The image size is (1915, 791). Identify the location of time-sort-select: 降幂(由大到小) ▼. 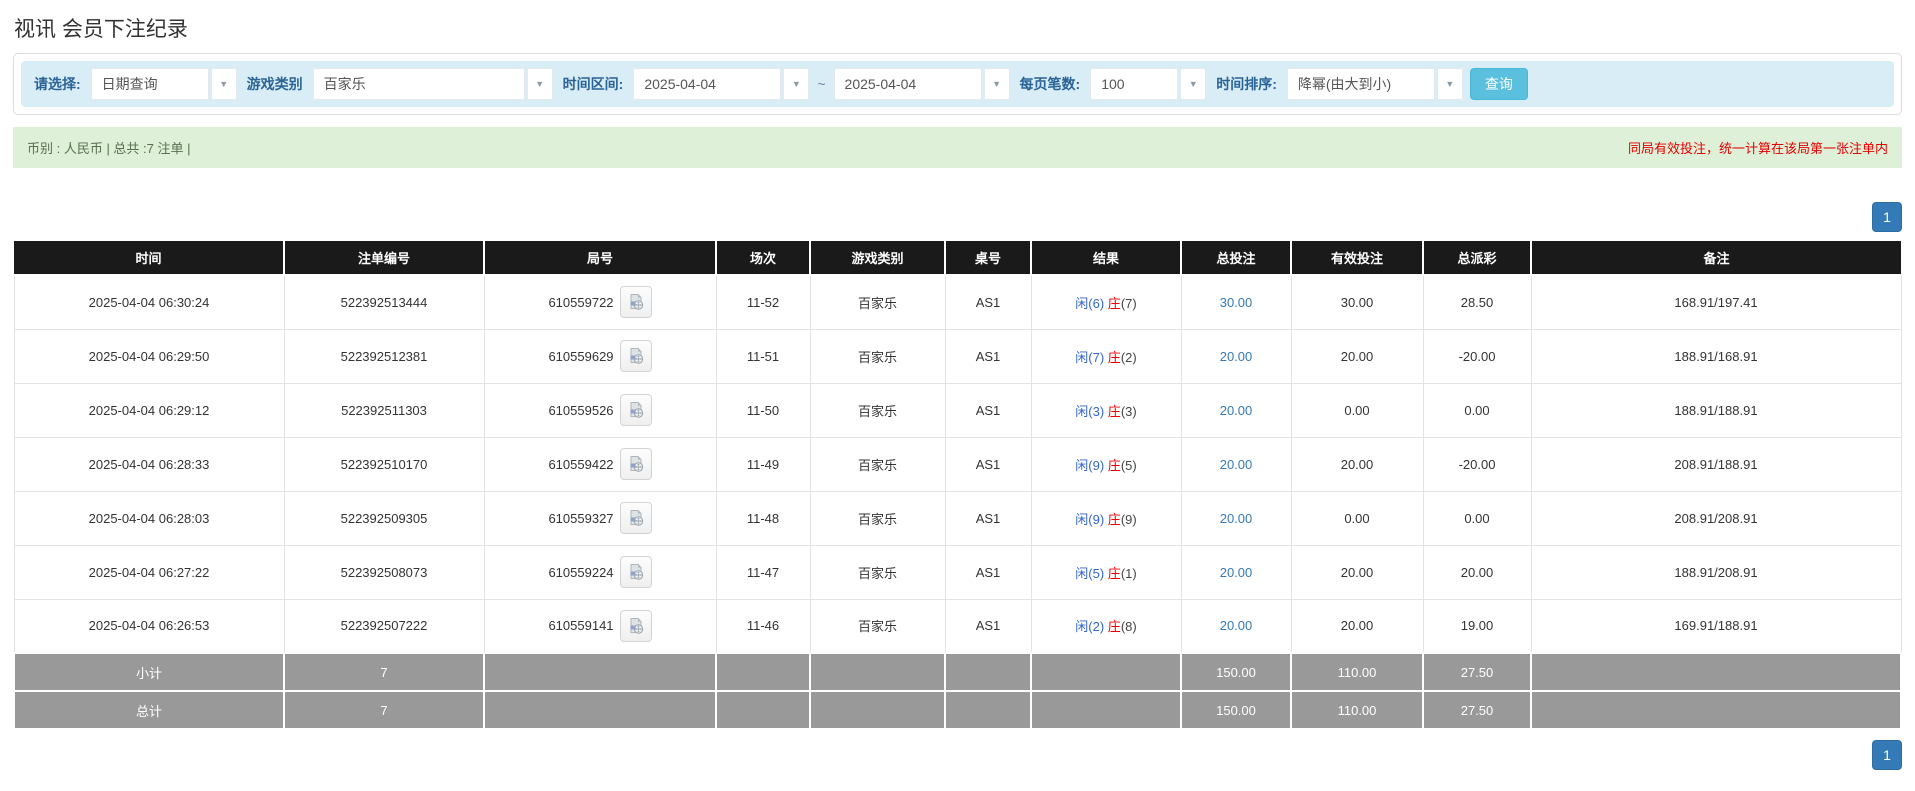
(1374, 84).